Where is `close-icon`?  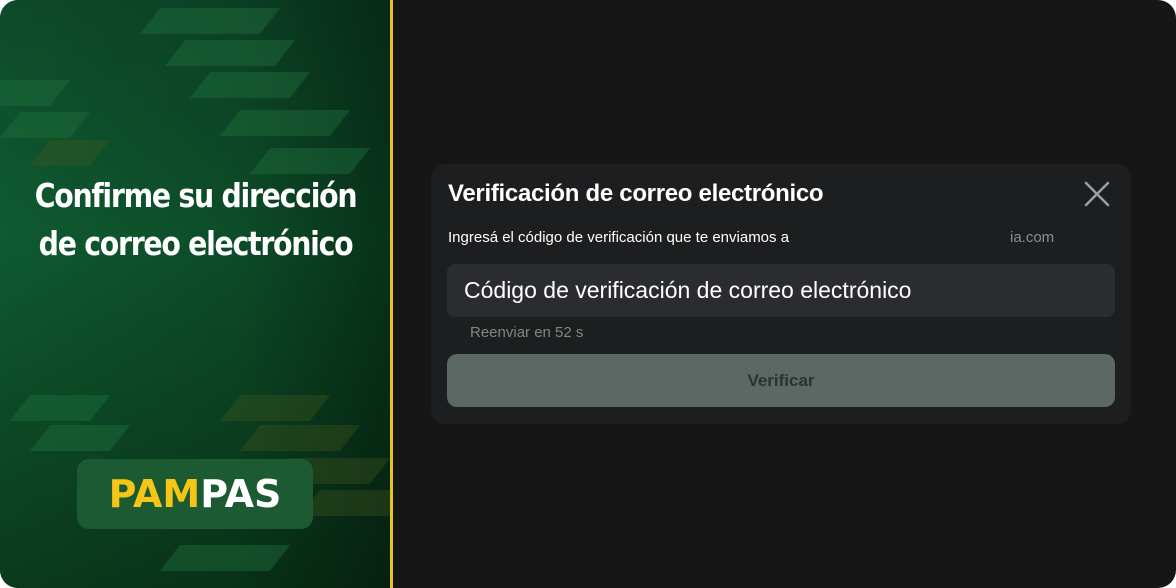
close-icon is located at coordinates (1097, 194).